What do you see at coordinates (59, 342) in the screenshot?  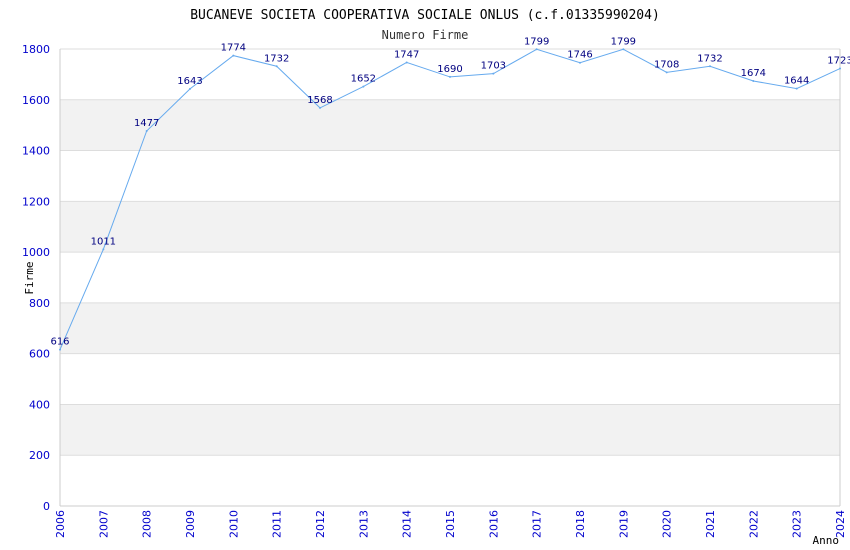 I see `data-label: 616` at bounding box center [59, 342].